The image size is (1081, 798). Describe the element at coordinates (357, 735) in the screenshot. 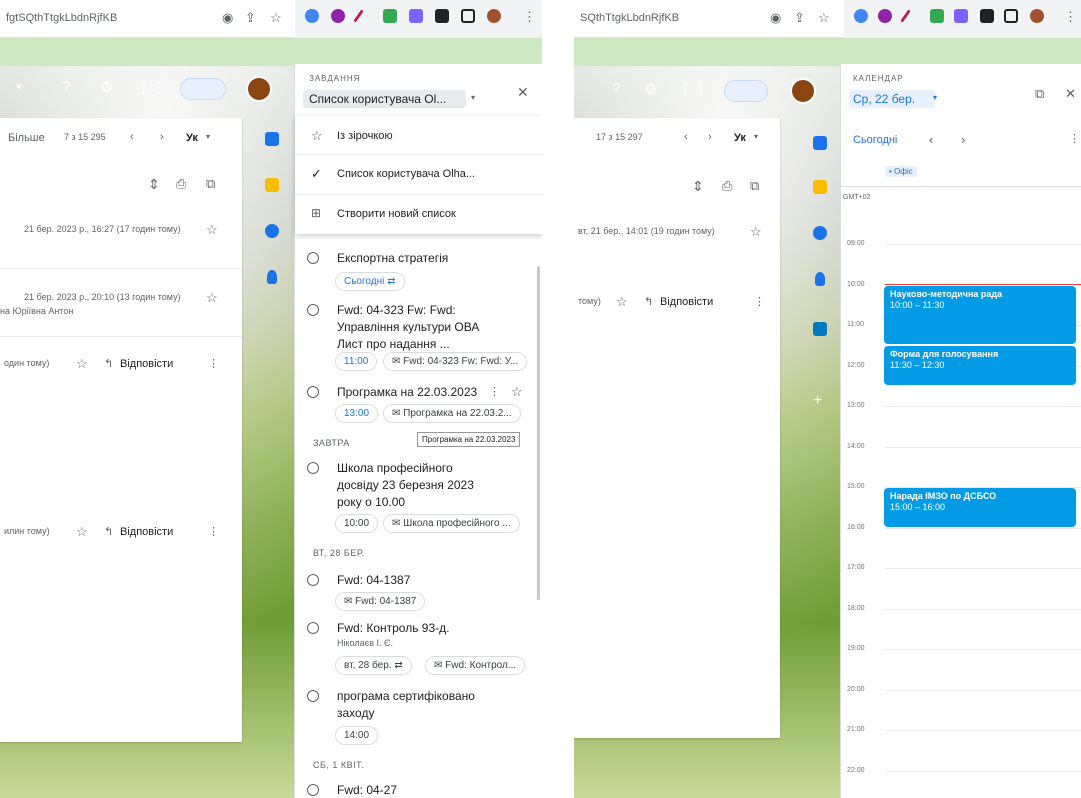

I see `time-chip: 14:00` at that location.